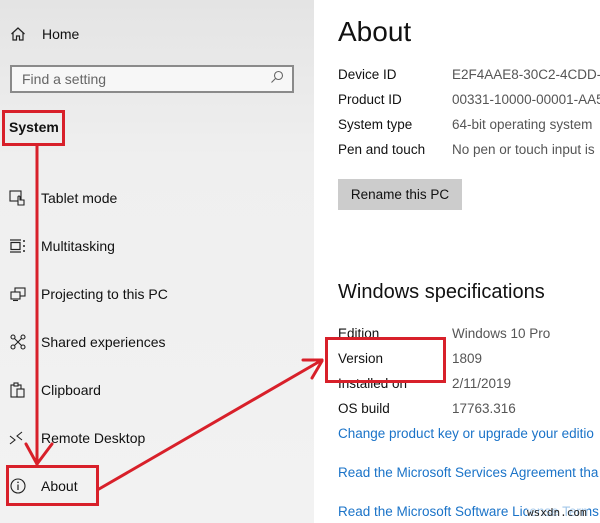 The image size is (600, 523). I want to click on sidebar-item-multitasking: Multitasking, so click(61, 246).